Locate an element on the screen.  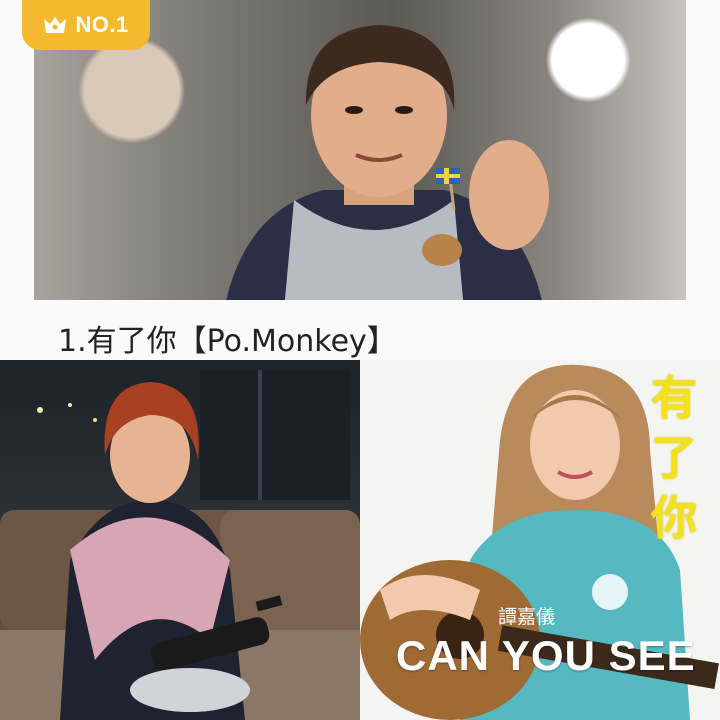
title-char: 你 is located at coordinates (674, 518).